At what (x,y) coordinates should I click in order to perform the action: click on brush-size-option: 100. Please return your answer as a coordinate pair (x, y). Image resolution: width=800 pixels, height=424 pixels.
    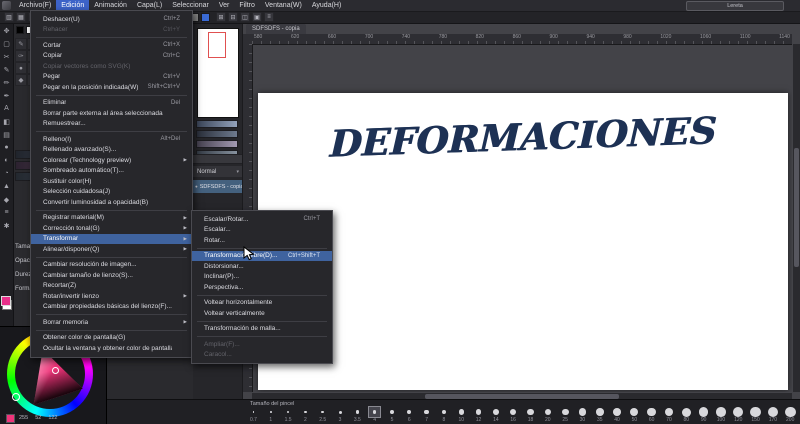
    Looking at the image, I should click on (720, 415).